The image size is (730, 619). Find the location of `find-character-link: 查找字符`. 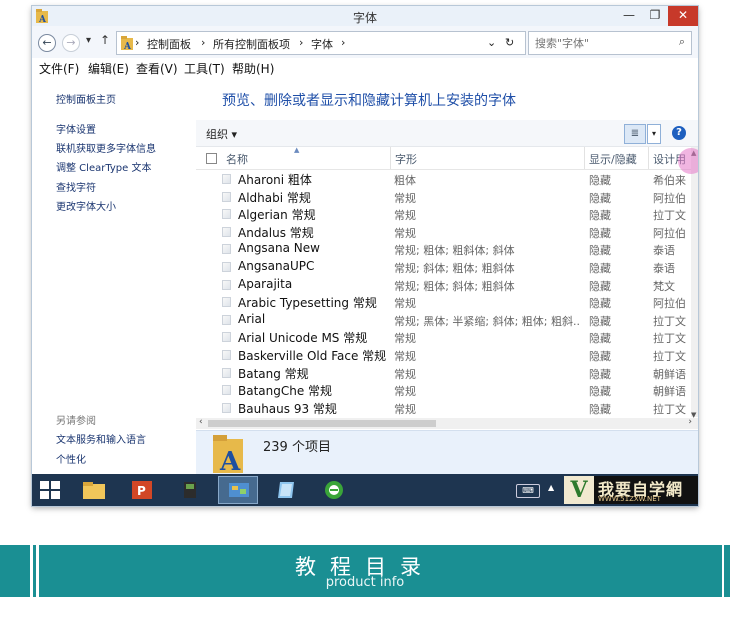

find-character-link: 查找字符 is located at coordinates (76, 186).